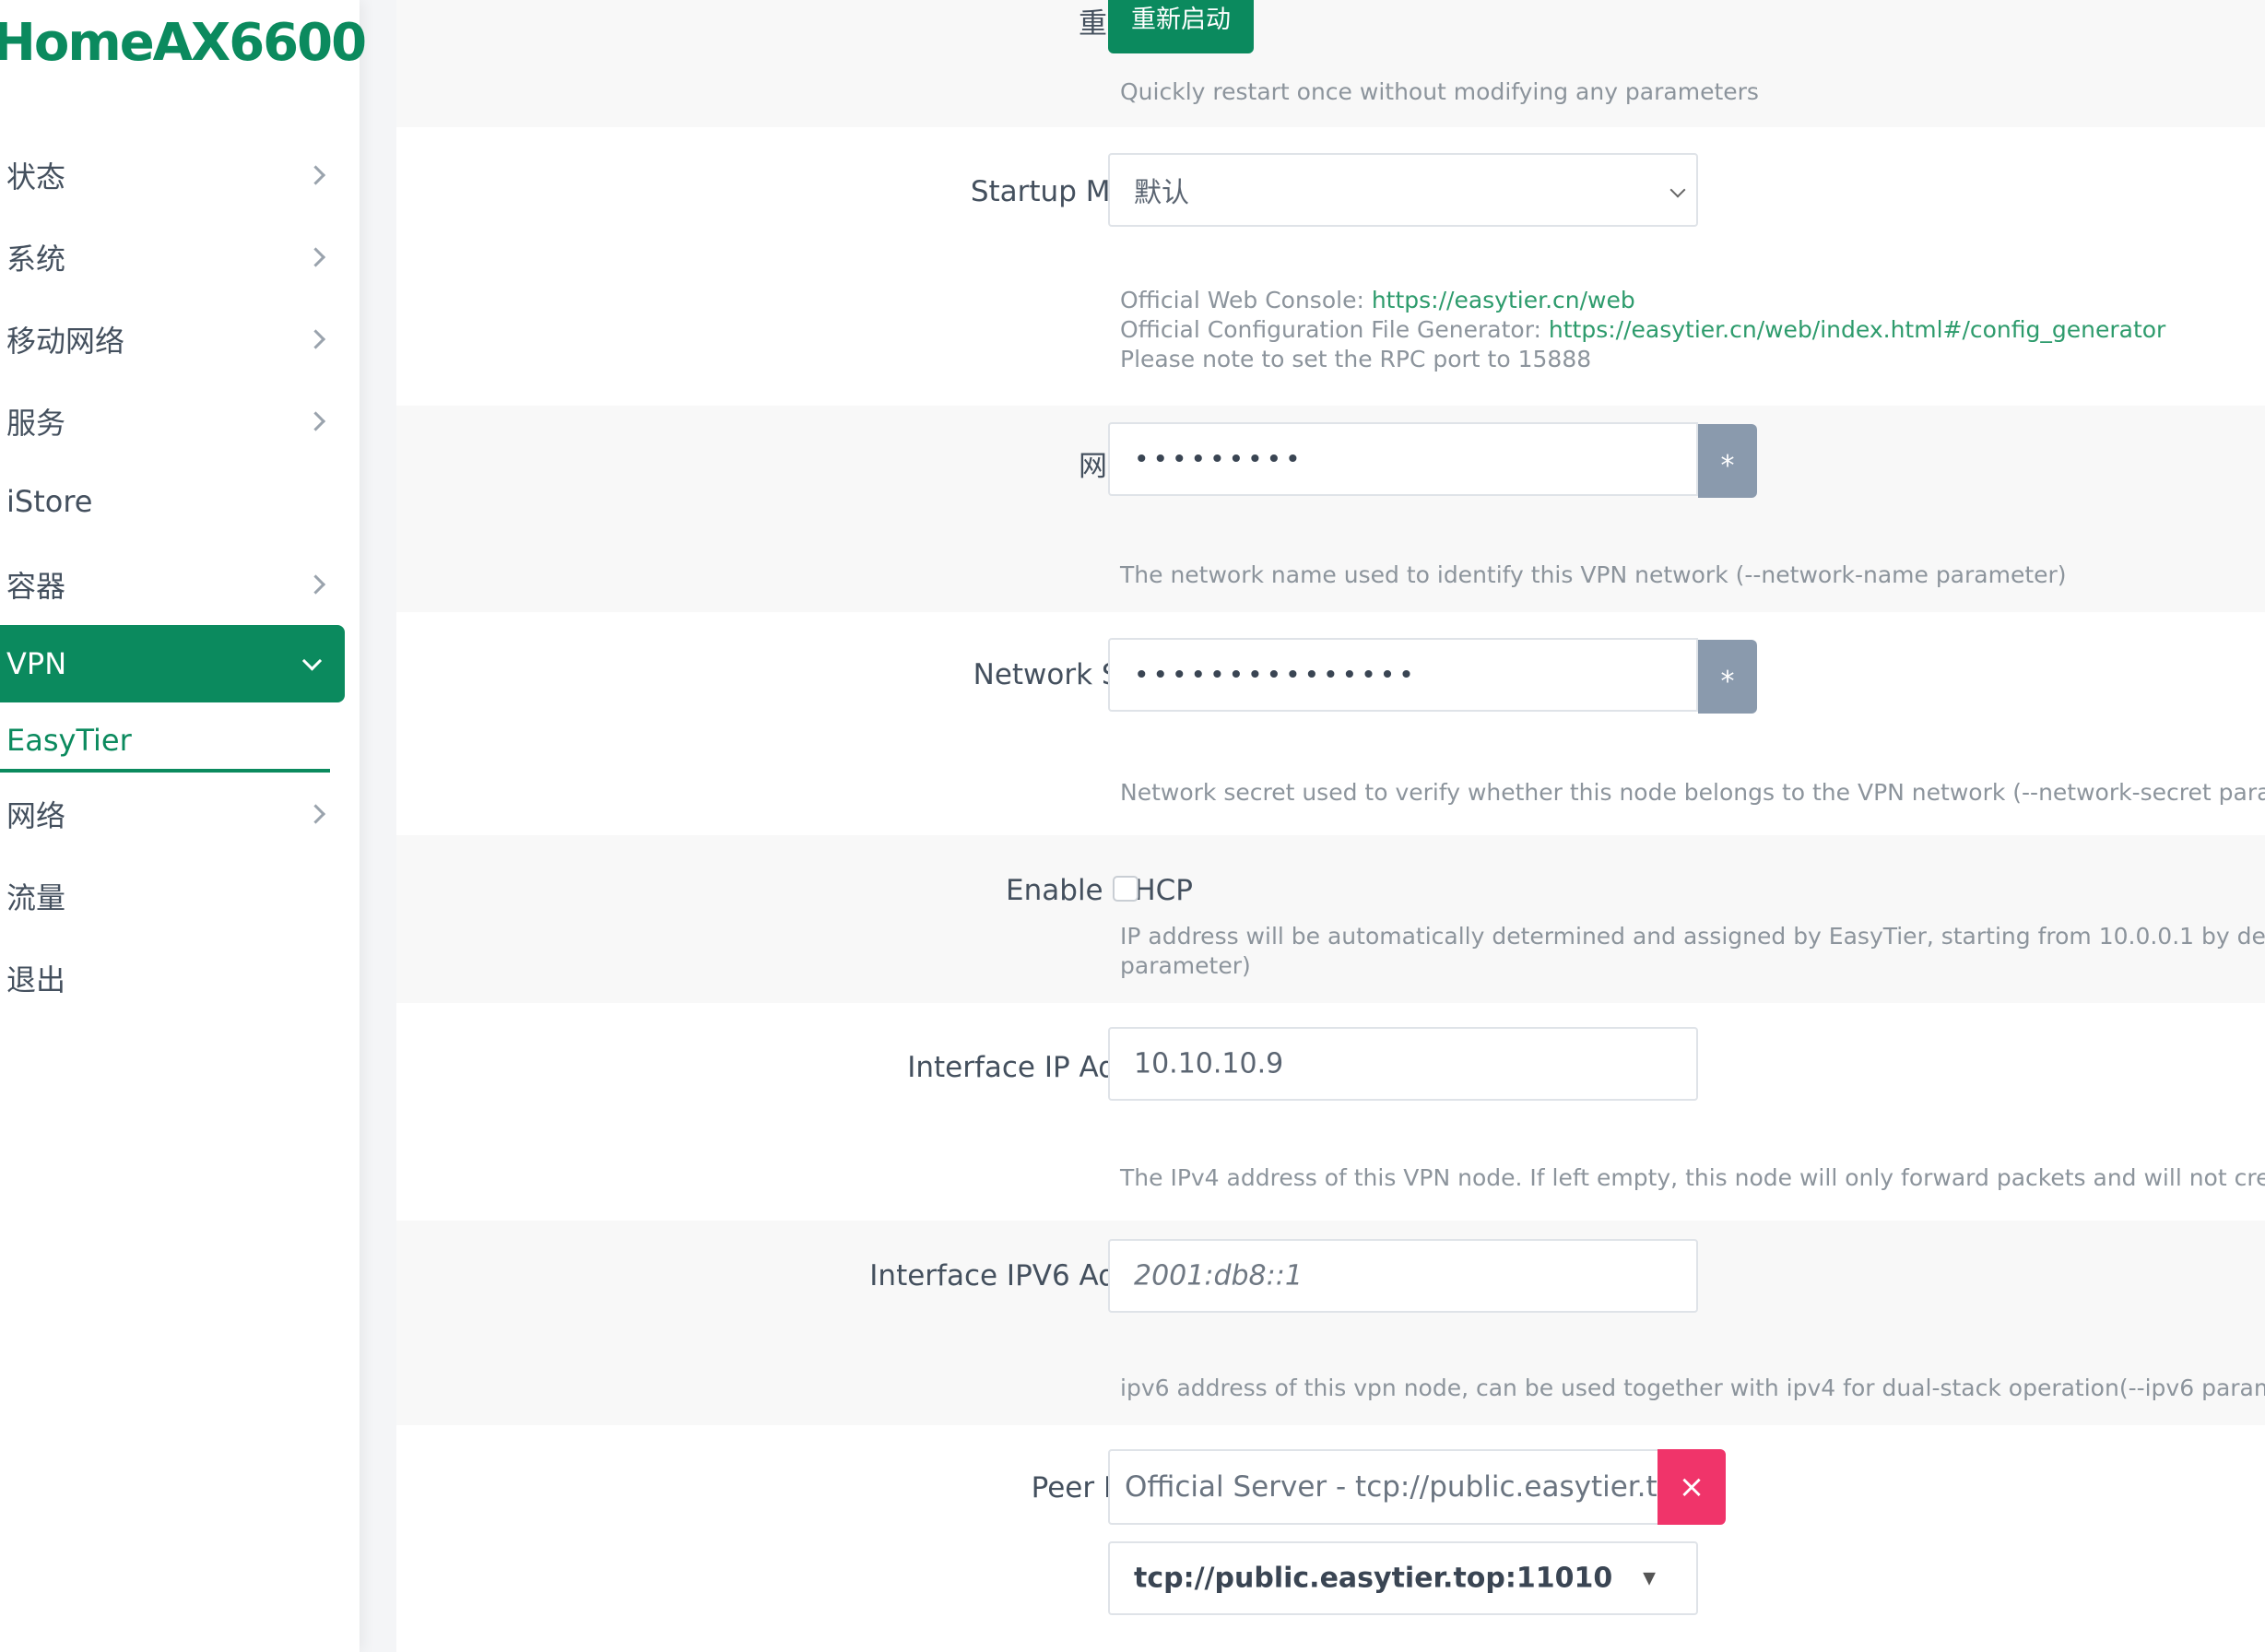  What do you see at coordinates (1161, 193) in the screenshot?
I see `startup-method-value: 默认` at bounding box center [1161, 193].